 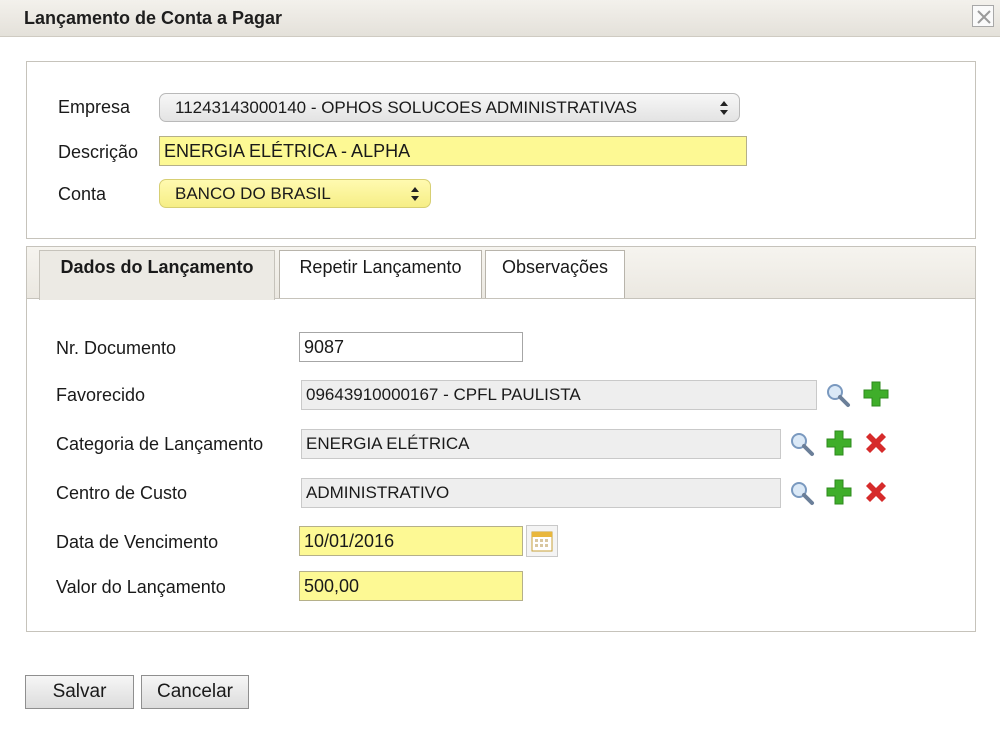 I want to click on conta-label: Conta, so click(x=82, y=194).